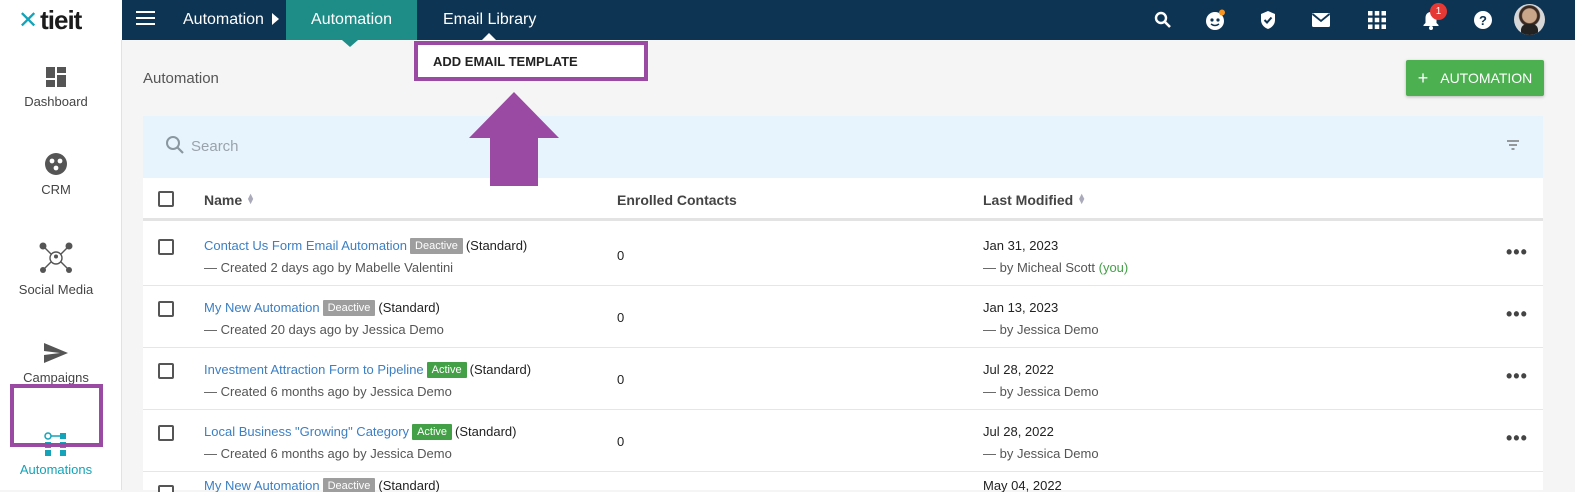 The height and width of the screenshot is (492, 1575). I want to click on sidebar-item-label: Social Media, so click(56, 289).